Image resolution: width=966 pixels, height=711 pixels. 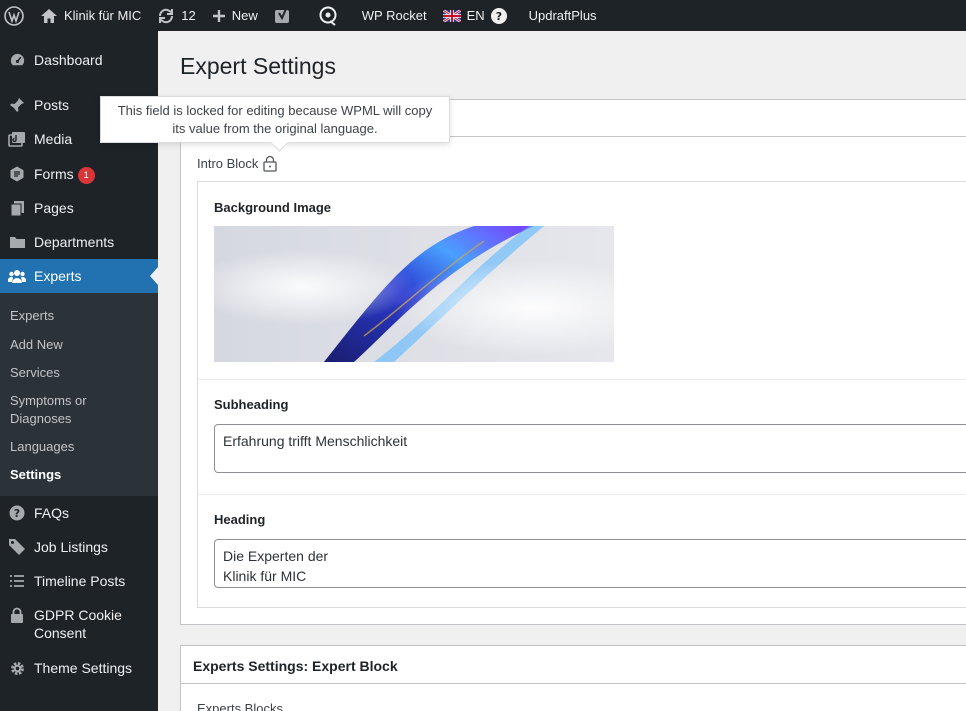 What do you see at coordinates (79, 276) in the screenshot?
I see `sidebar-item-experts: Experts` at bounding box center [79, 276].